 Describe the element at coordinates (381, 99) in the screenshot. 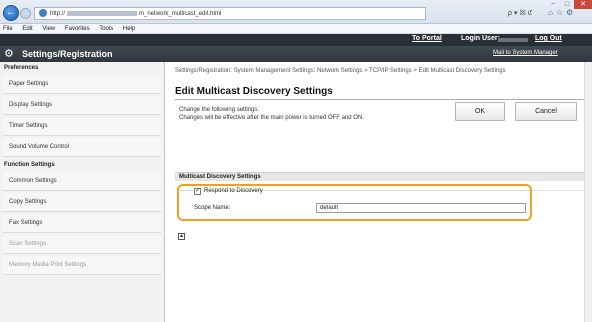

I see `title-divider` at that location.